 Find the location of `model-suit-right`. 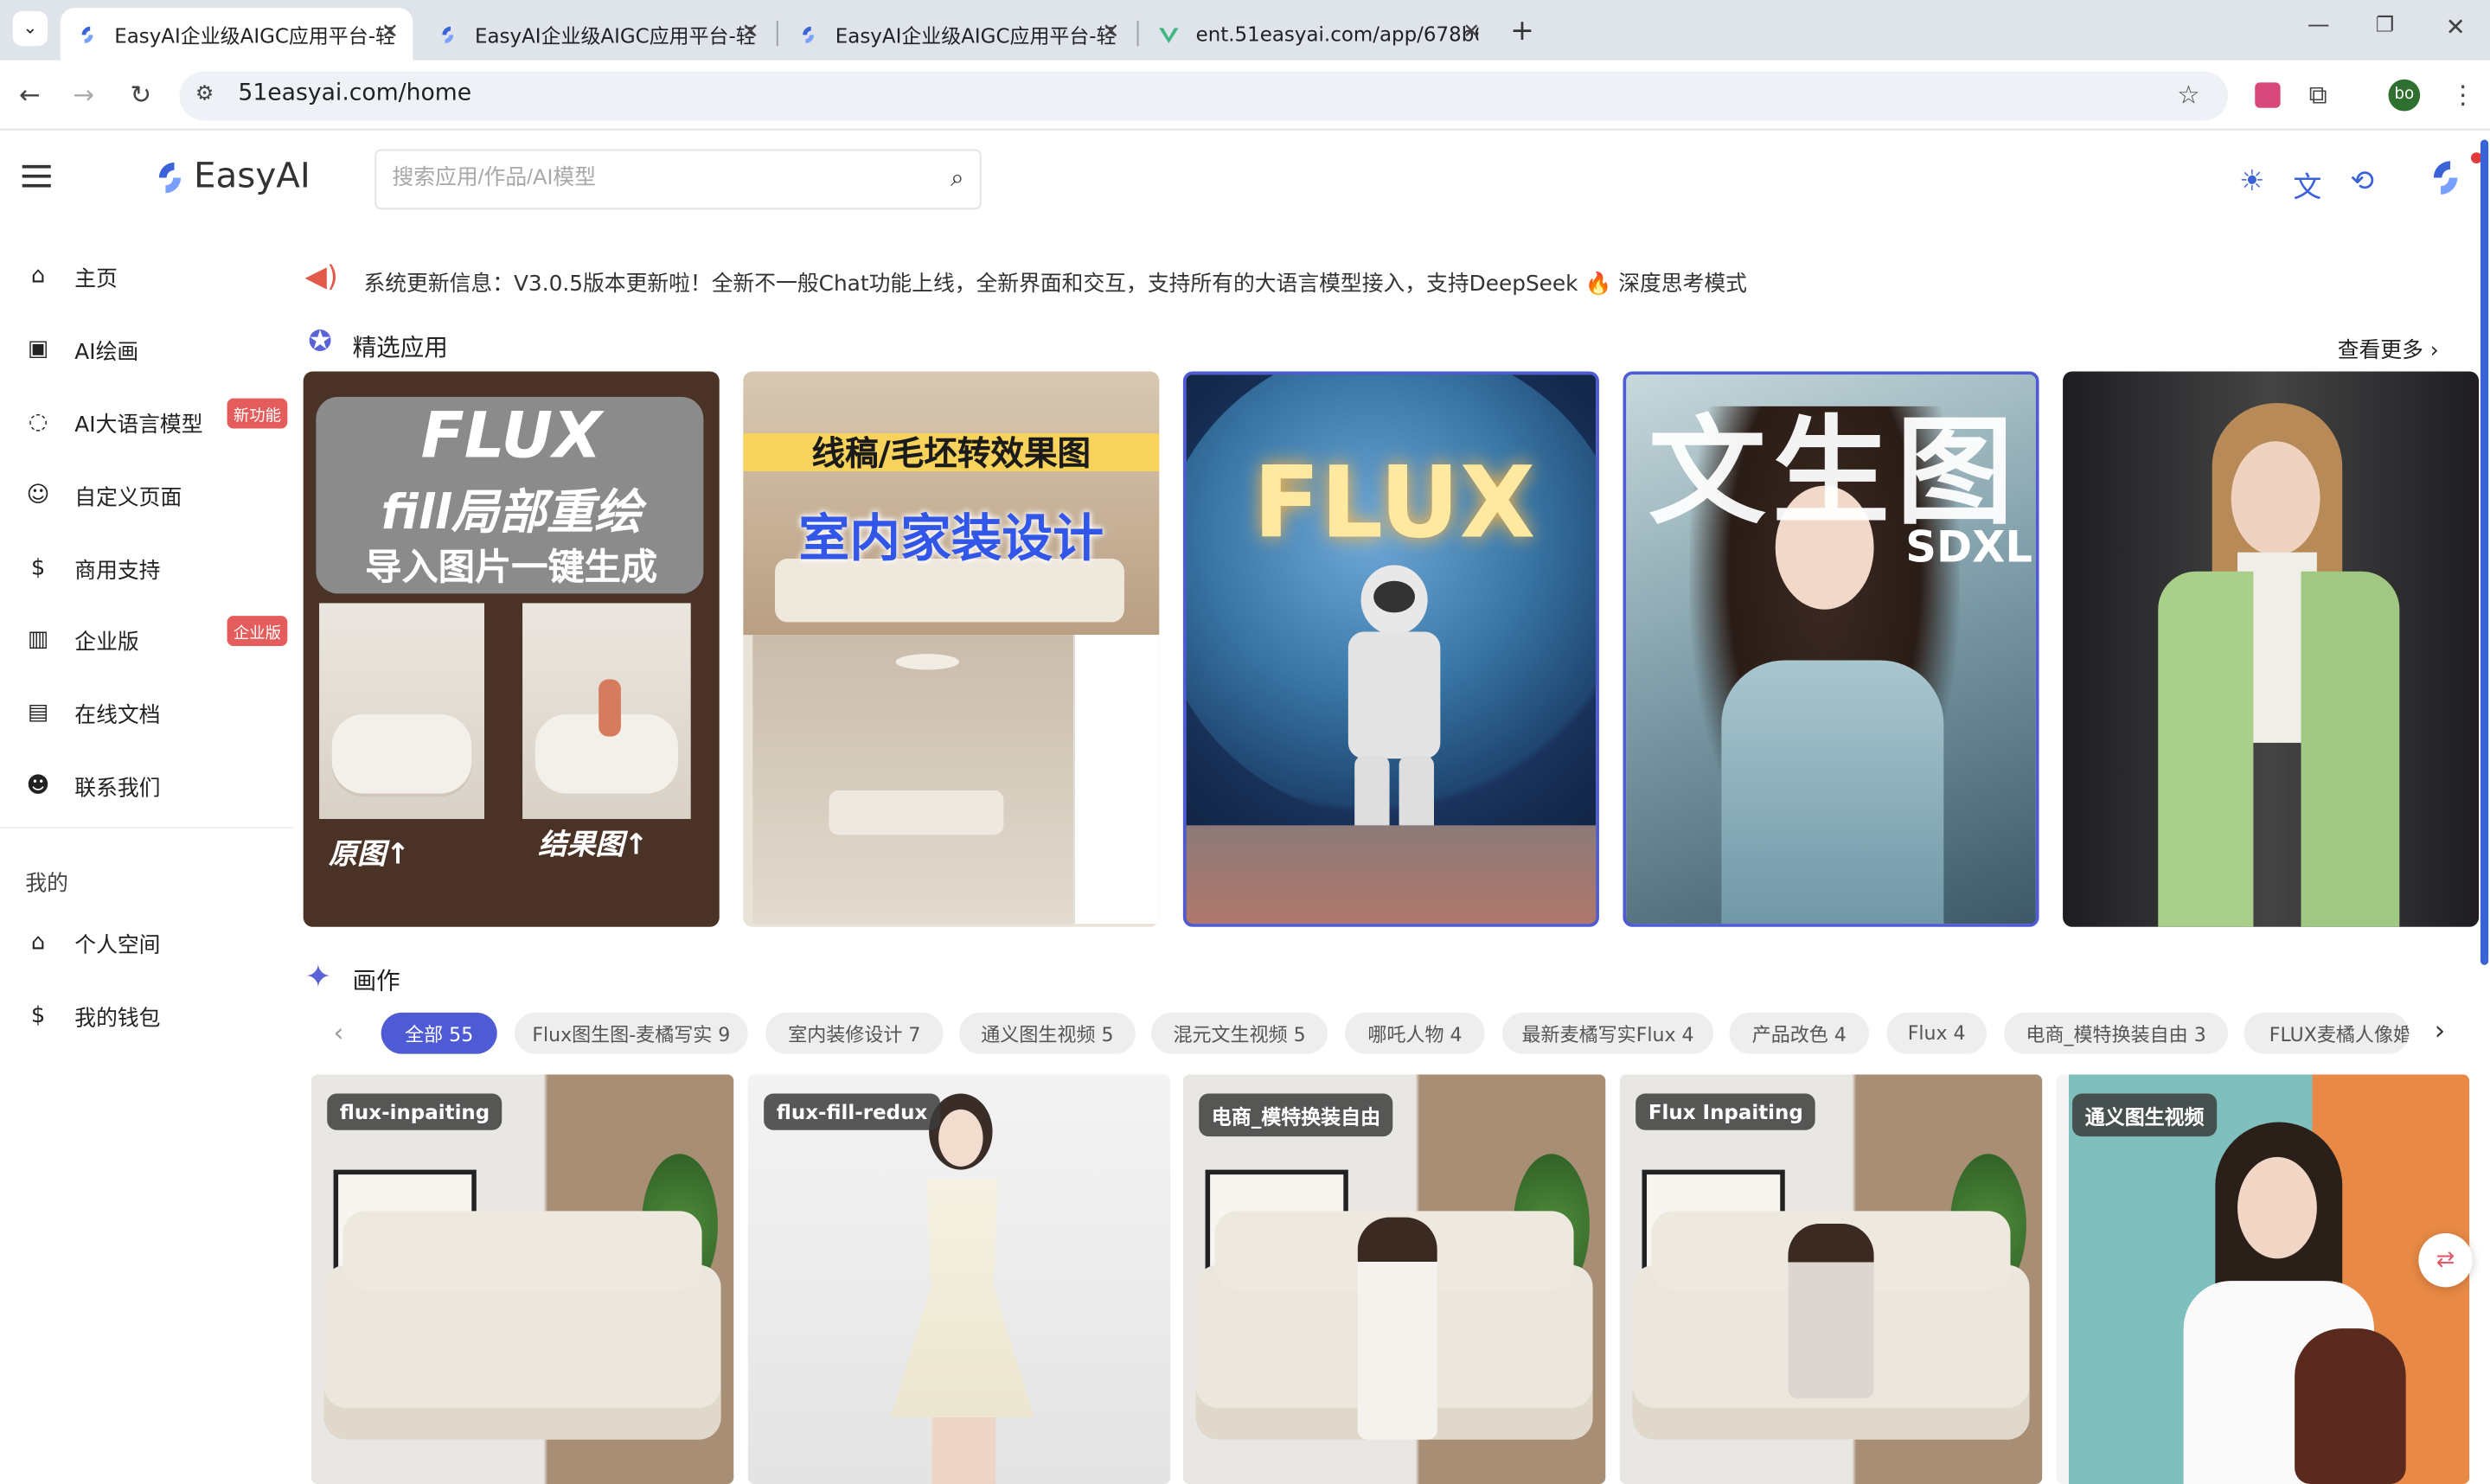

model-suit-right is located at coordinates (2350, 749).